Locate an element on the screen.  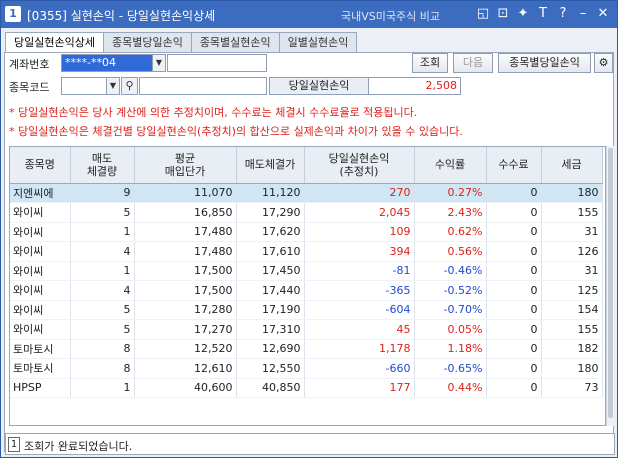
header-label: 매도체결가 is located at coordinates (270, 165).